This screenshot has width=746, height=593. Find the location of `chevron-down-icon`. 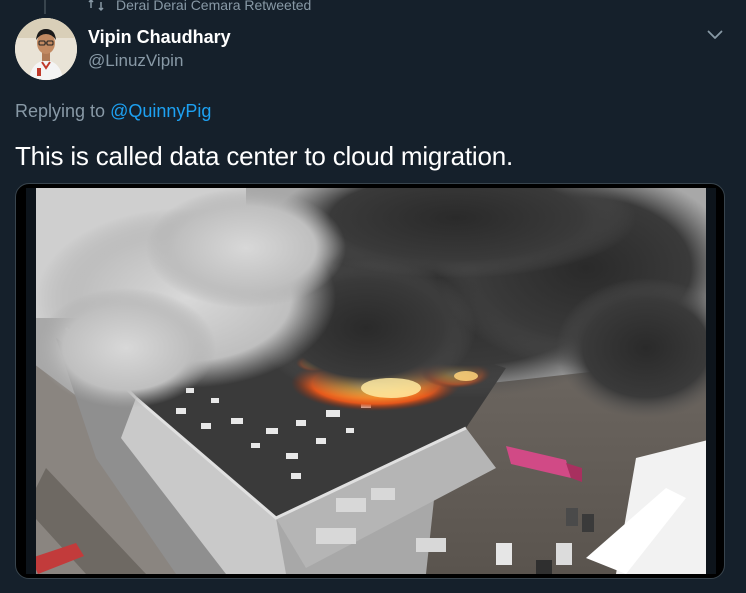

chevron-down-icon is located at coordinates (715, 34).